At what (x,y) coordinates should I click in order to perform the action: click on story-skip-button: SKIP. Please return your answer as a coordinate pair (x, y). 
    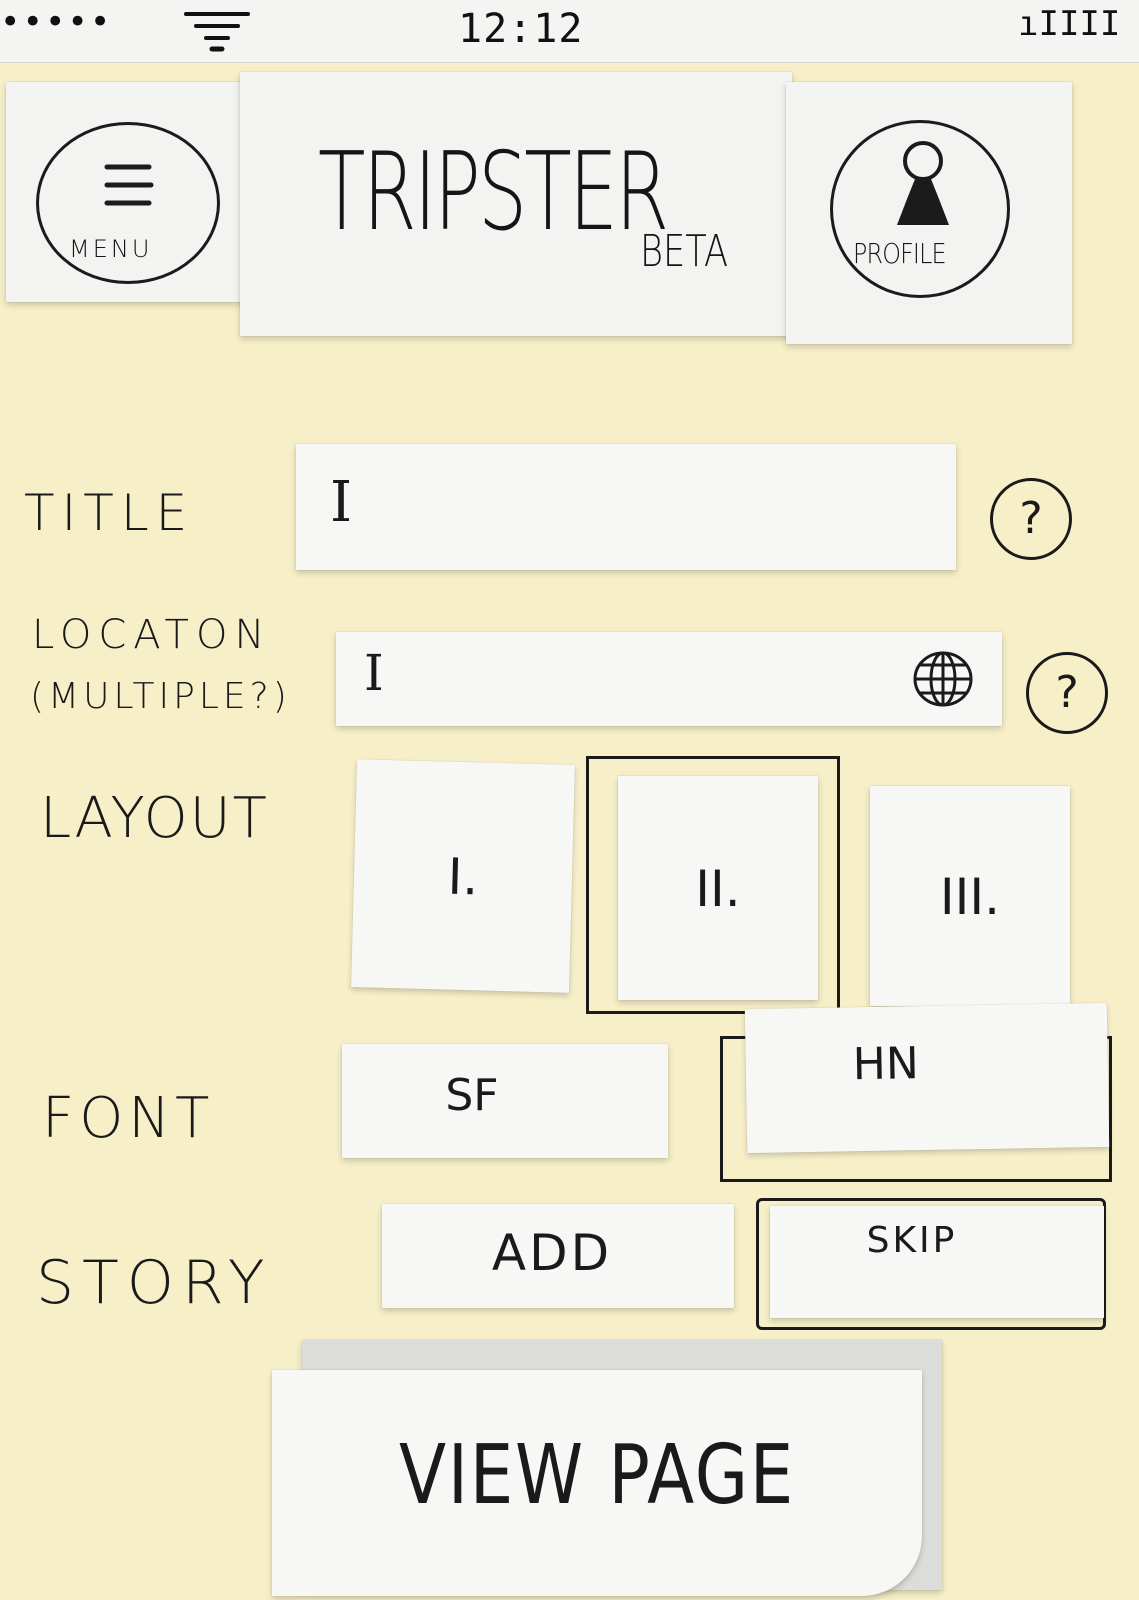
    Looking at the image, I should click on (937, 1262).